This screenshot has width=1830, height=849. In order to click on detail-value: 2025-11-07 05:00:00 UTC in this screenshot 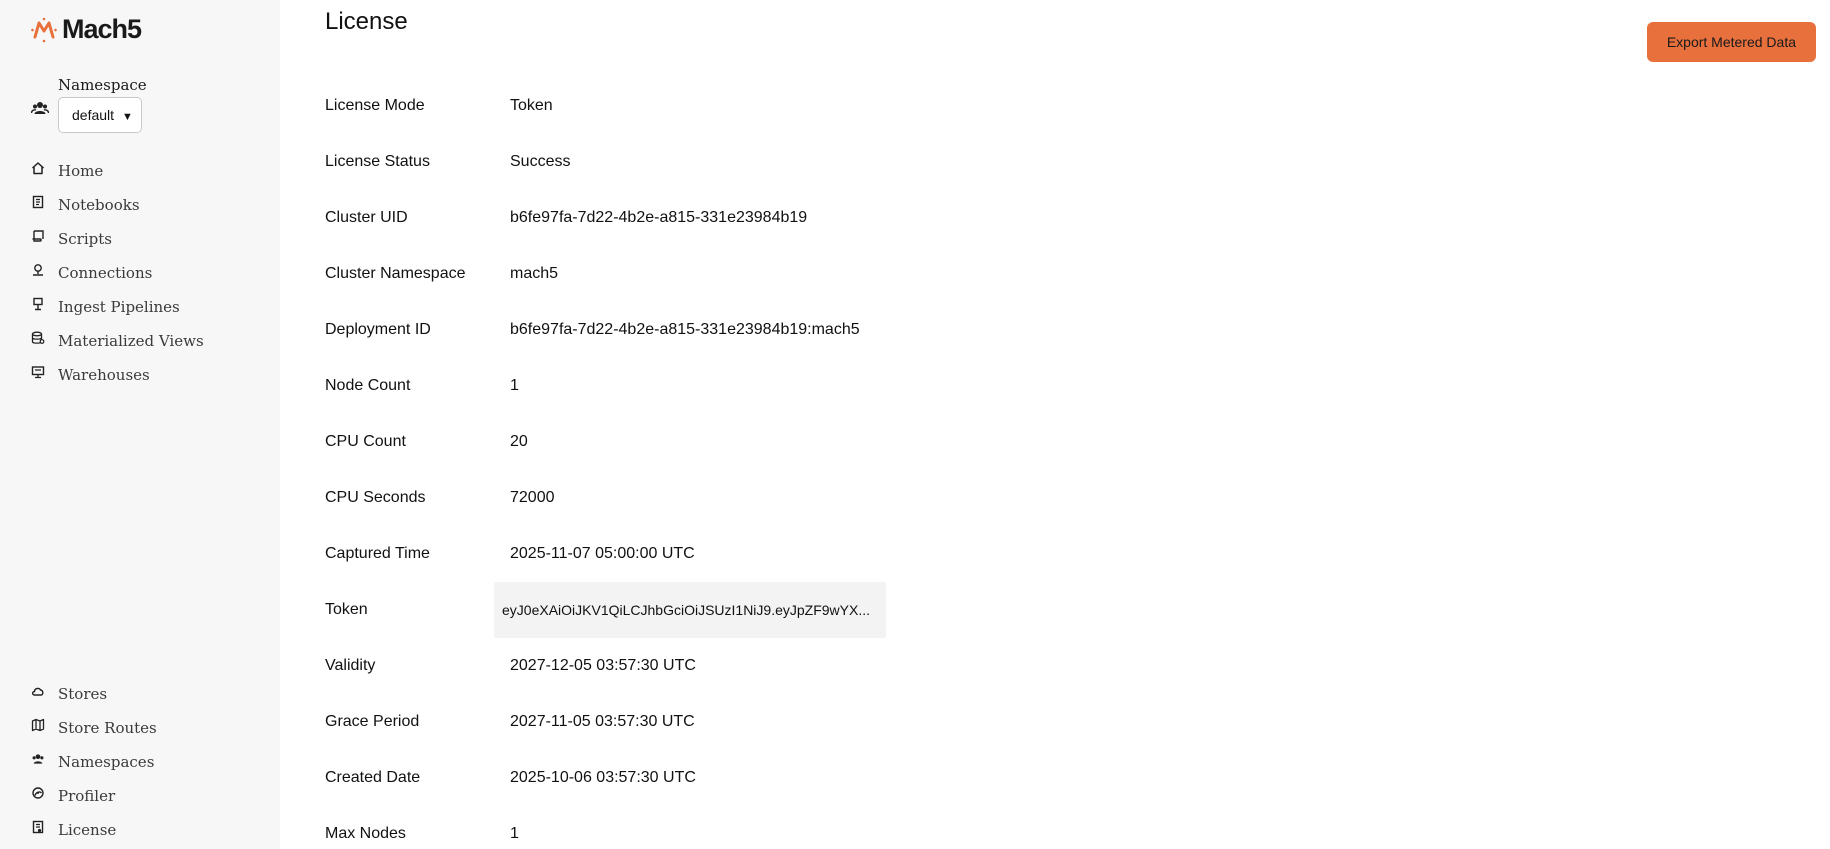, I will do `click(602, 553)`.